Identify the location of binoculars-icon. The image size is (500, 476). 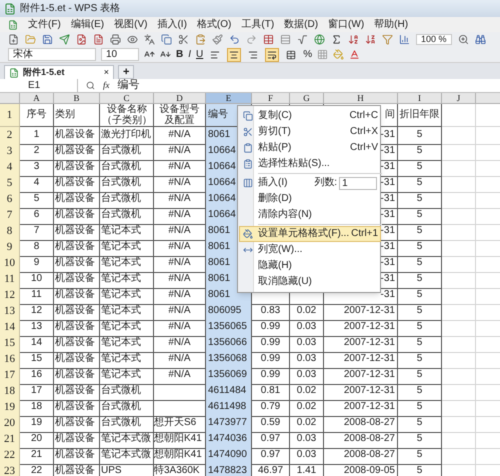
(480, 39).